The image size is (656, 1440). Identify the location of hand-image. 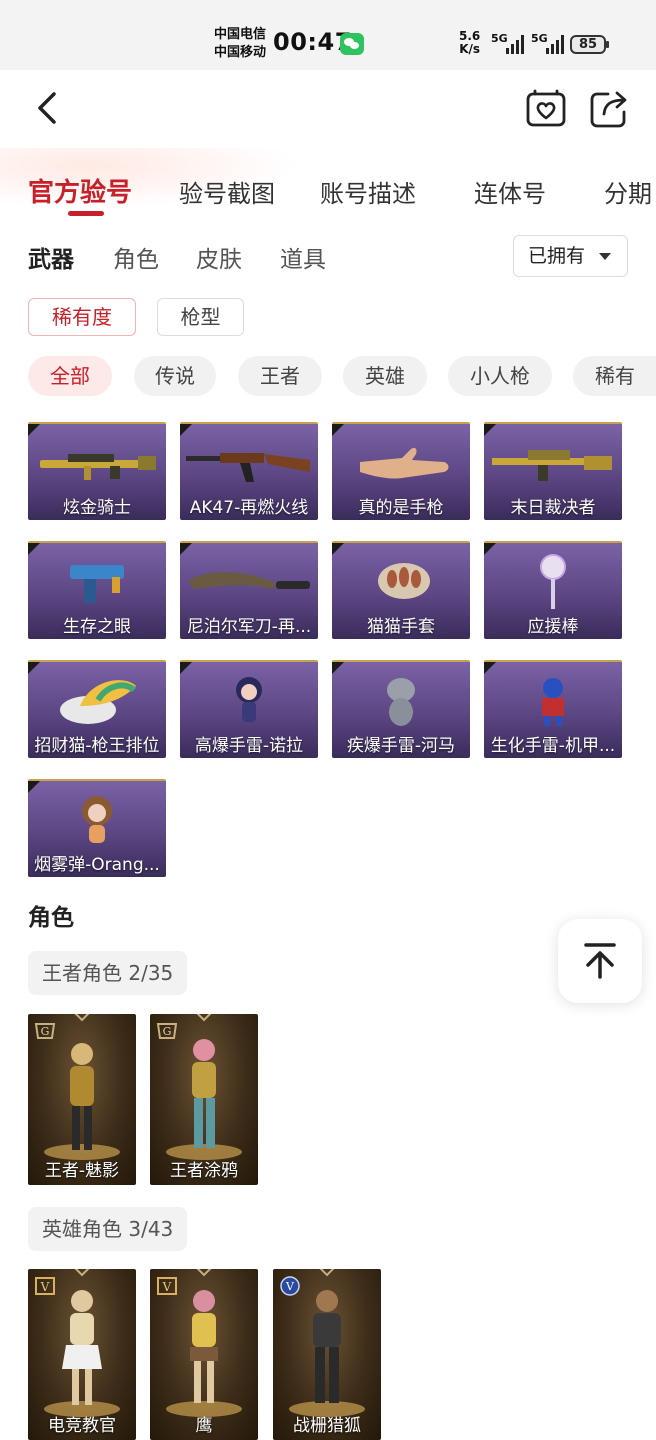
(404, 463).